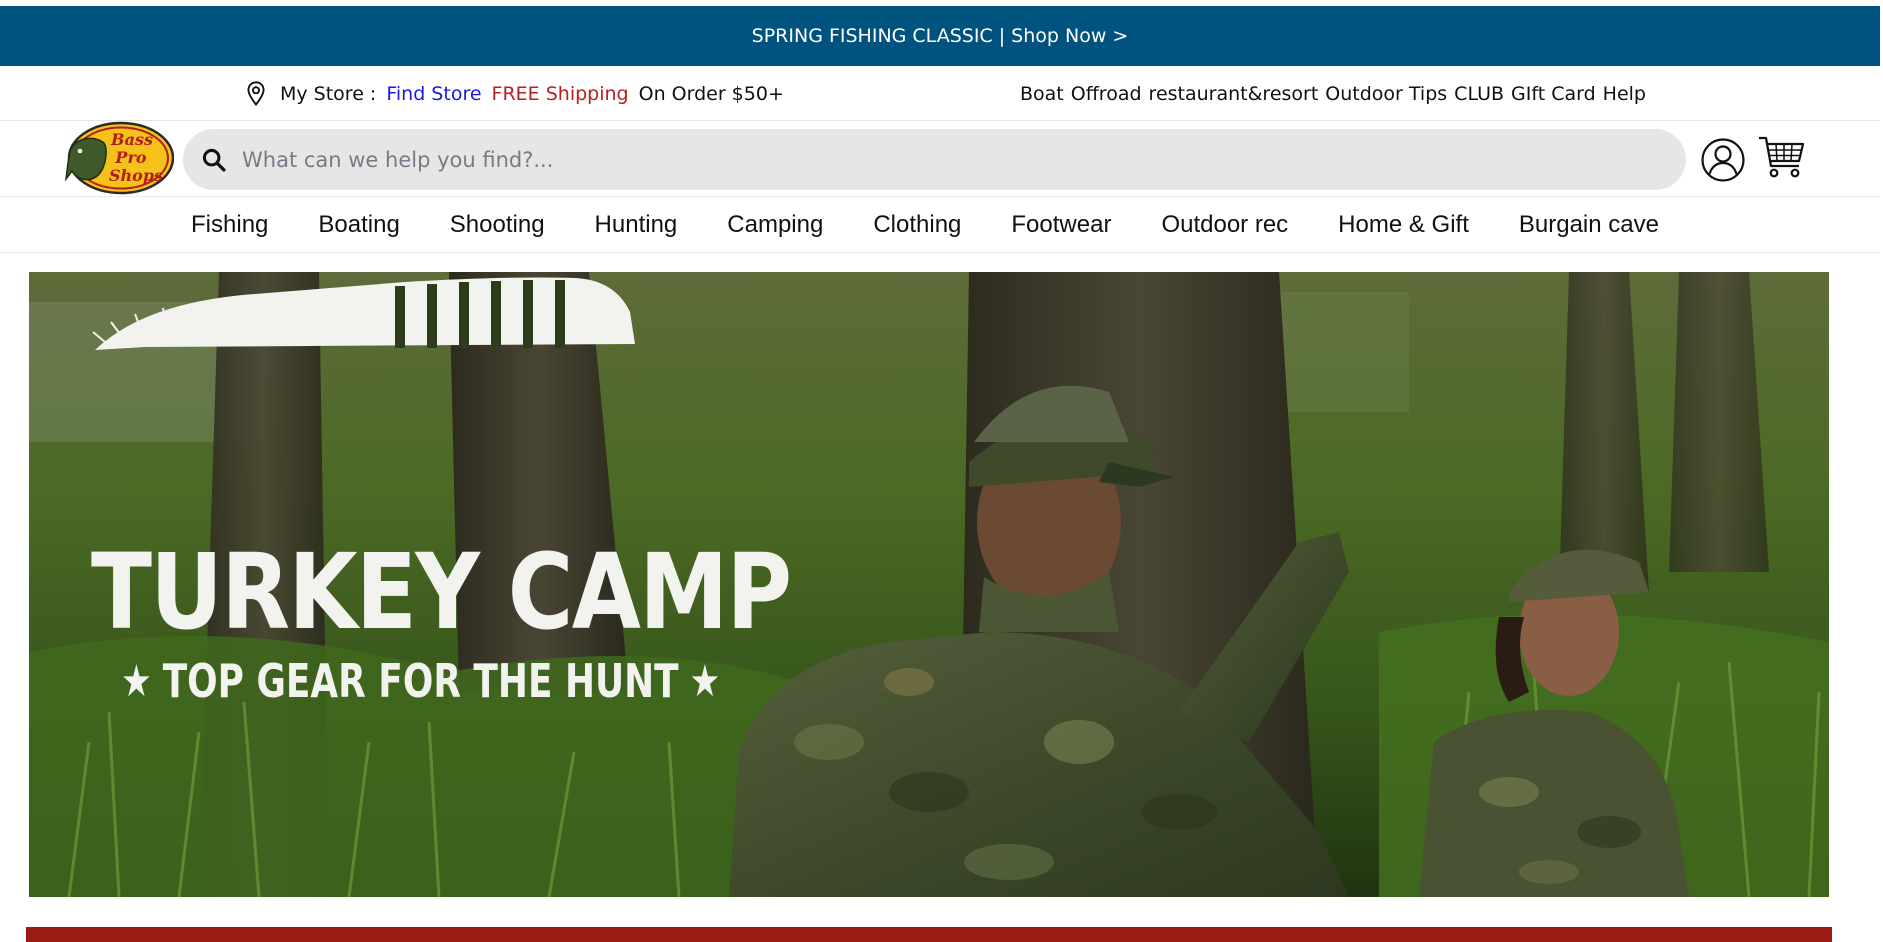 This screenshot has width=1883, height=942. What do you see at coordinates (1224, 225) in the screenshot?
I see `nav-item-outdoor-rec: Outdoor rec` at bounding box center [1224, 225].